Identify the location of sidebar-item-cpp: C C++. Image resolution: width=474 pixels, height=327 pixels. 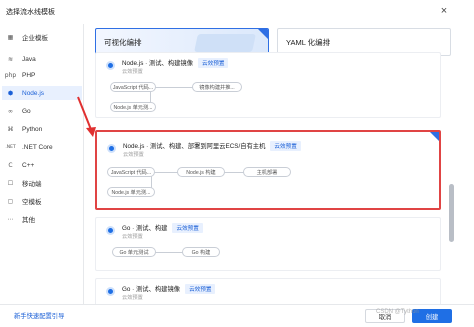
(41, 165).